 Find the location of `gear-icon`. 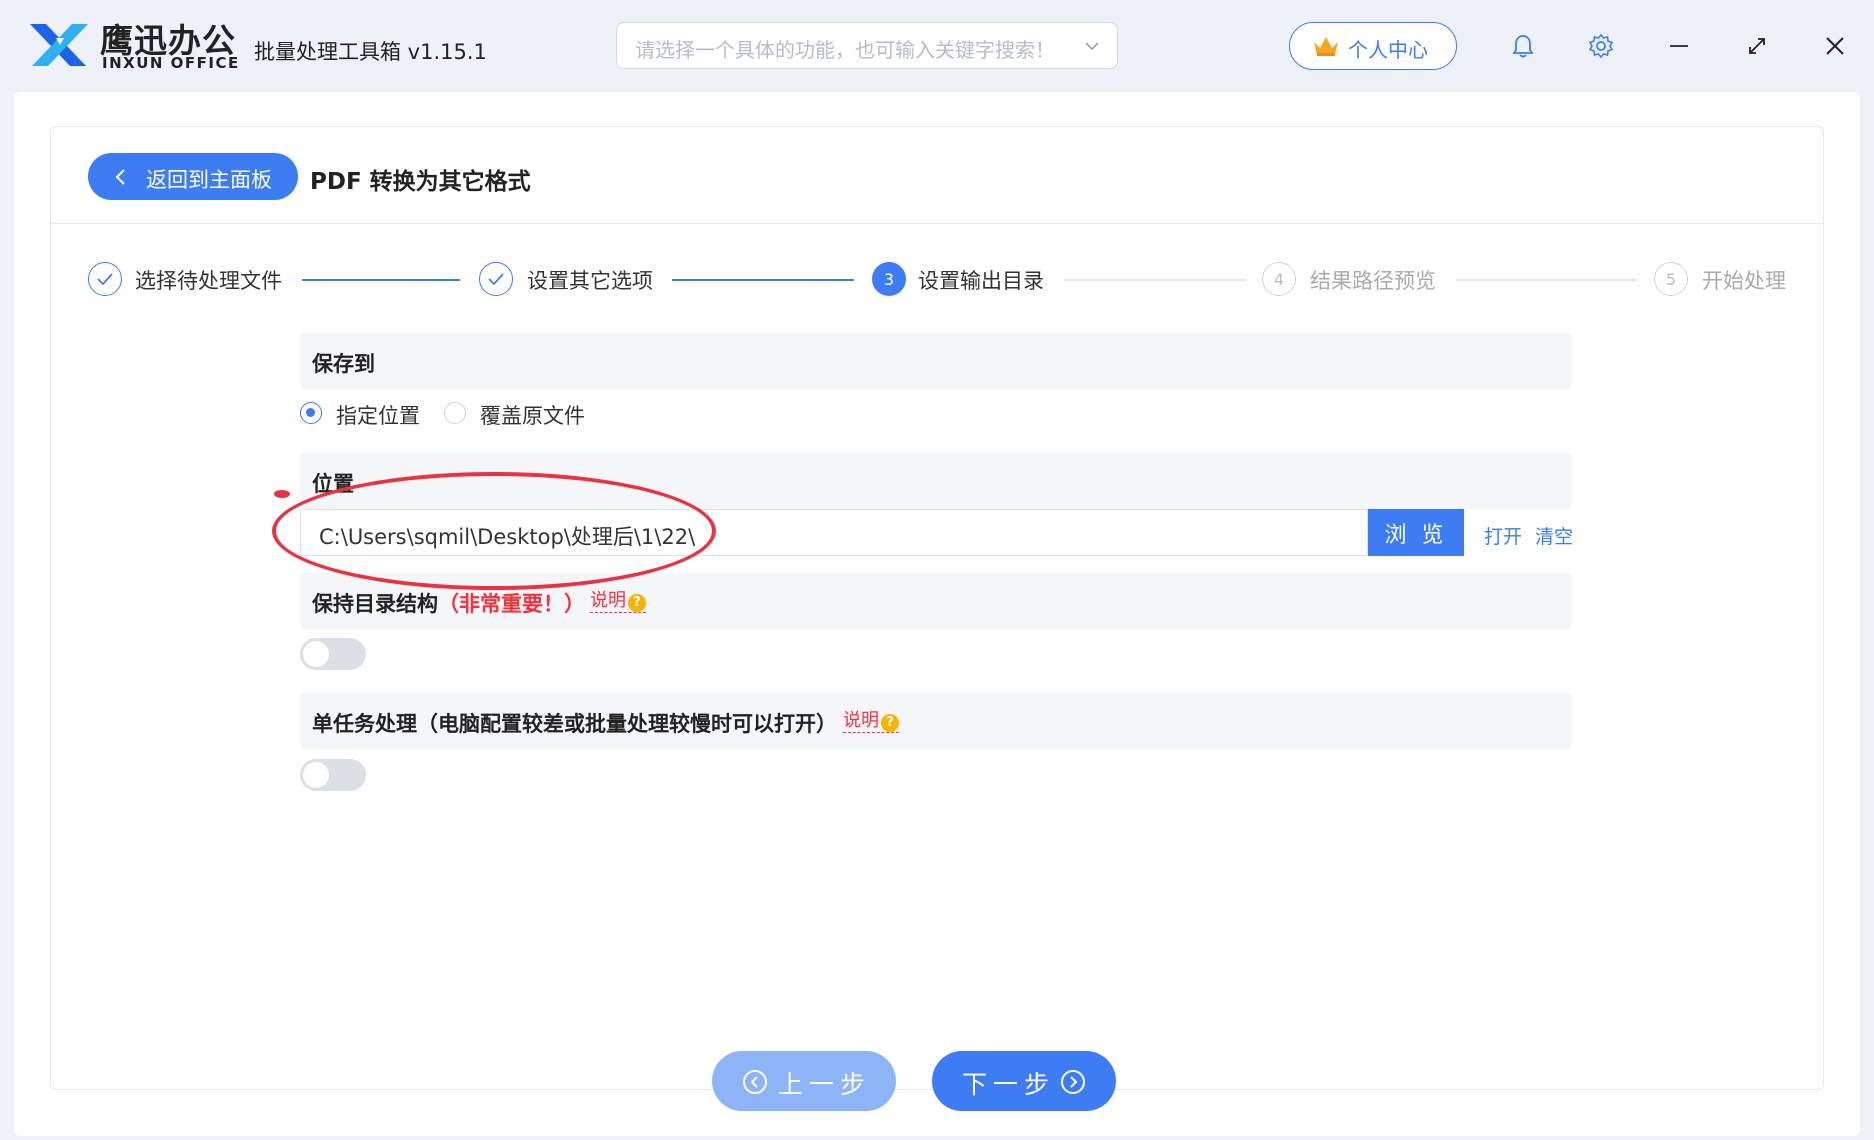

gear-icon is located at coordinates (1601, 46).